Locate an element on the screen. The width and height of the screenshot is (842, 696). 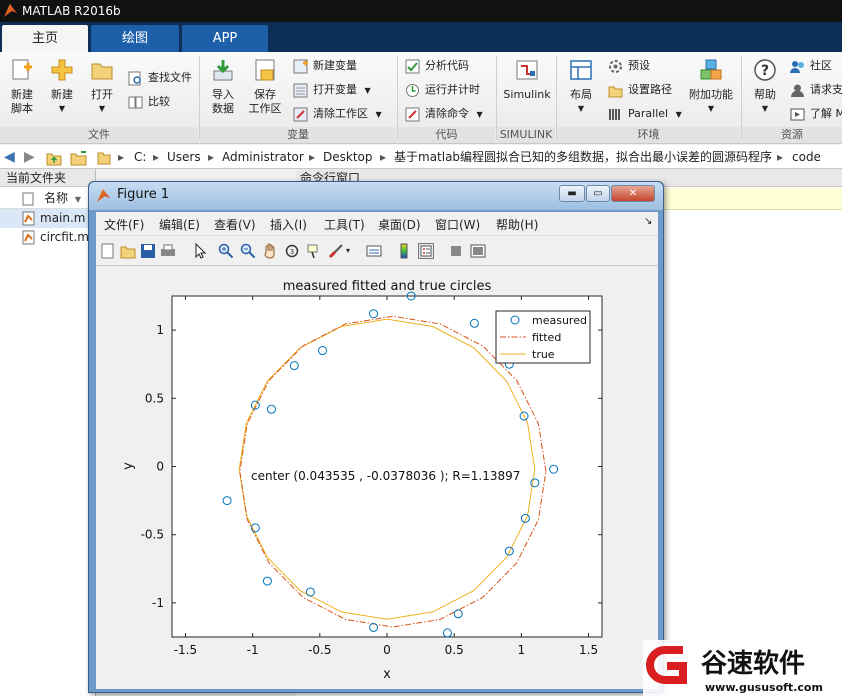
addons-button: 附加功能 ▼ is located at coordinates (711, 87).